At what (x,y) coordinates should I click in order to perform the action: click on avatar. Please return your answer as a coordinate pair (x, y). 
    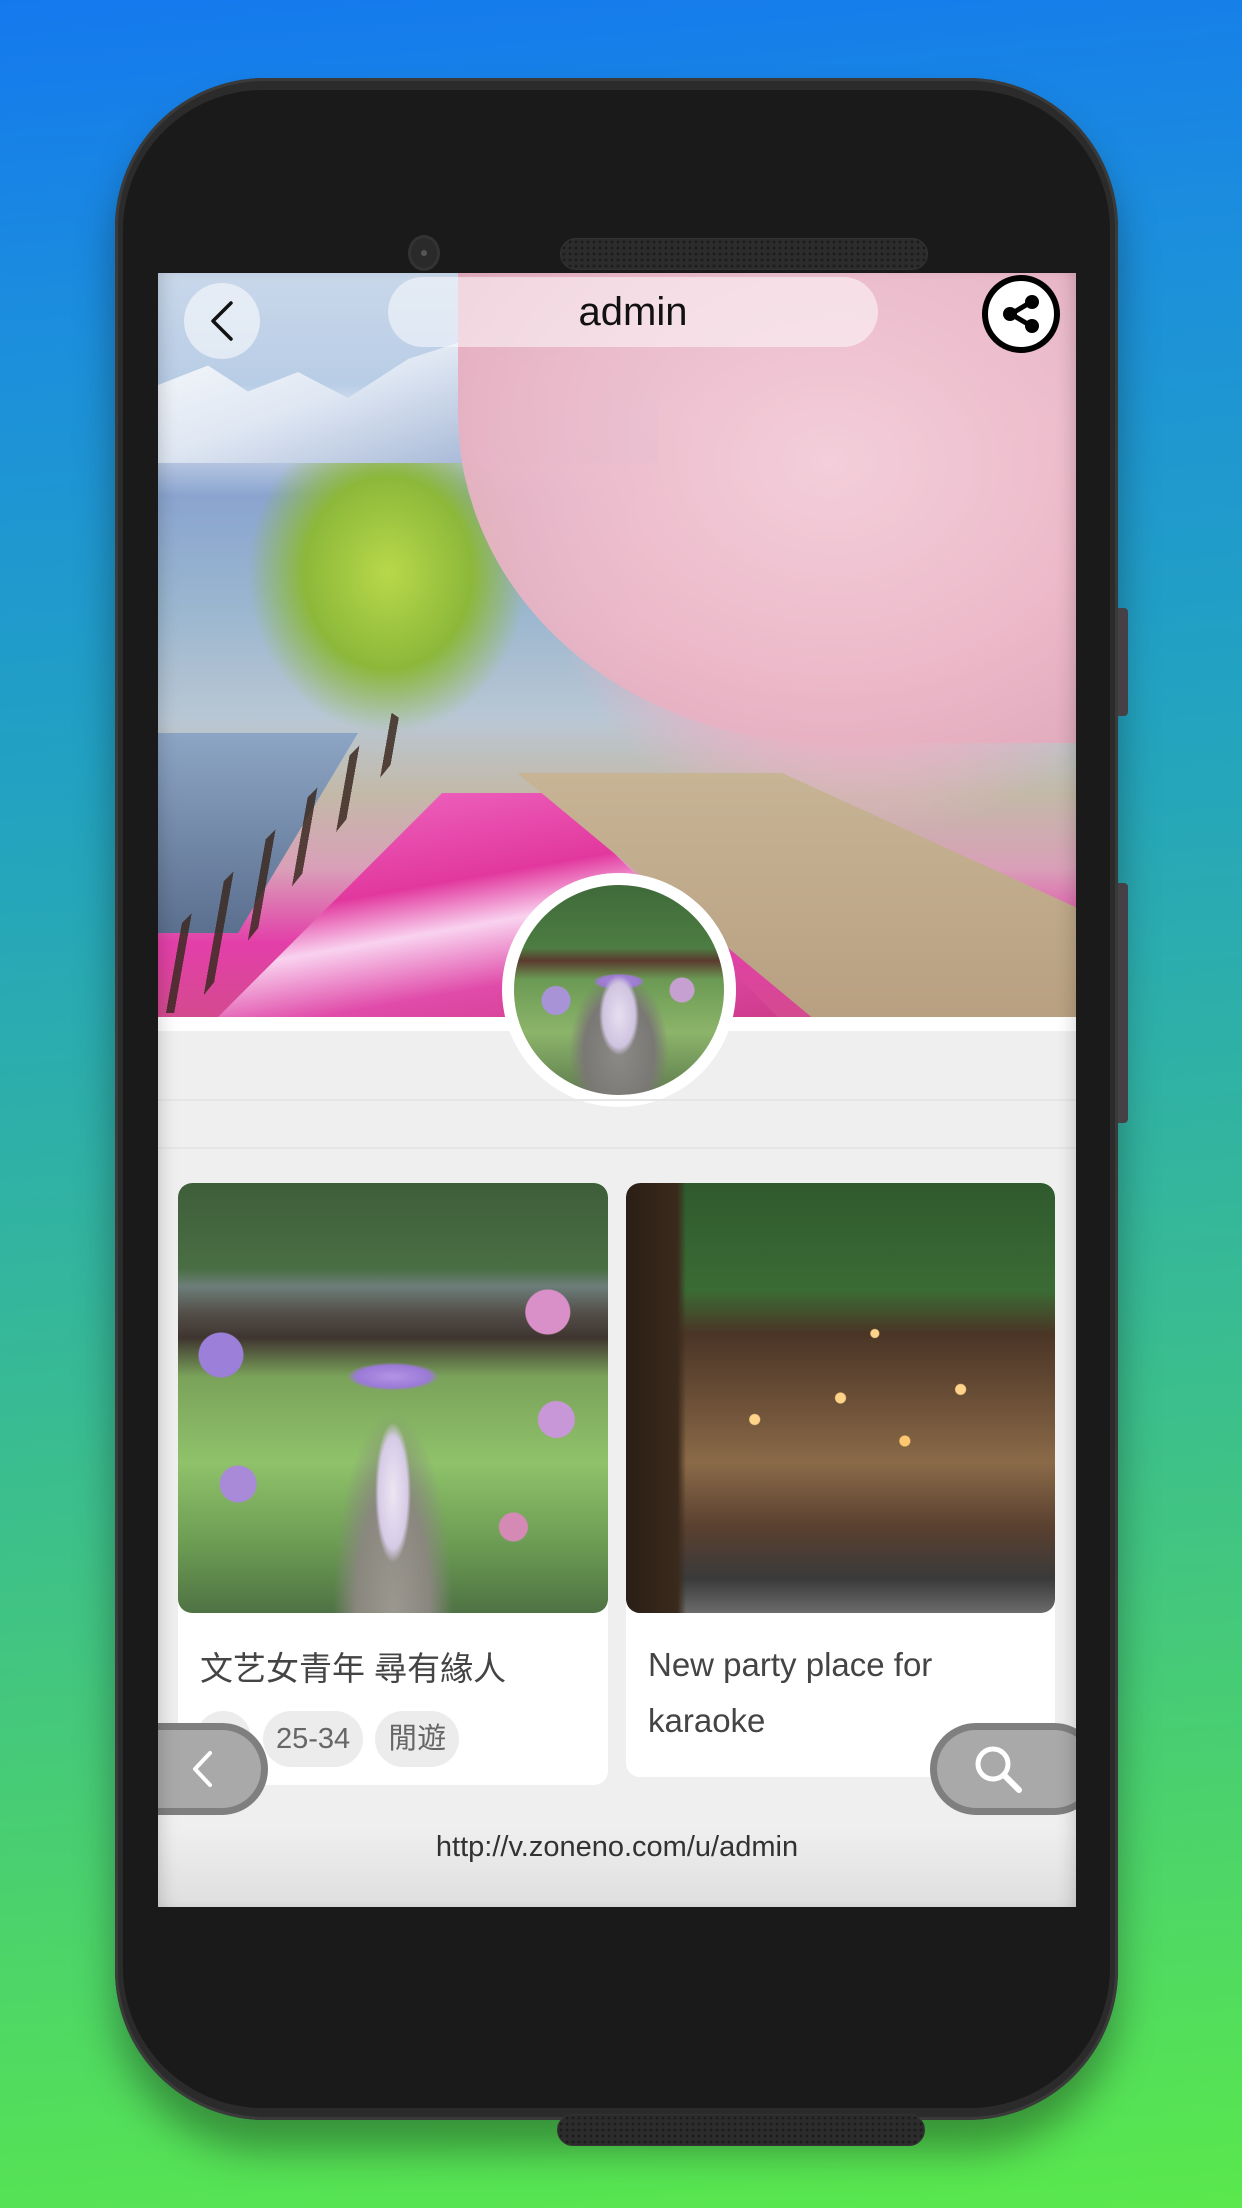
    Looking at the image, I should click on (619, 990).